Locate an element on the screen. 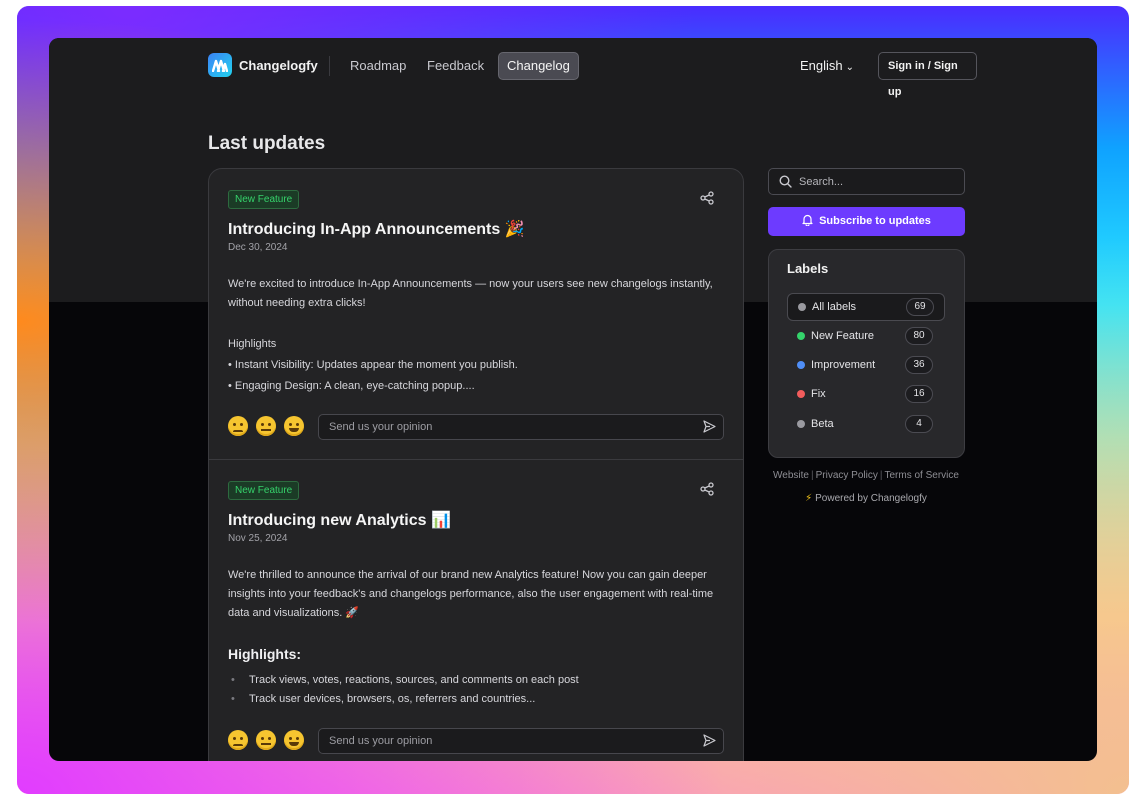 The height and width of the screenshot is (802, 1144). post-date: Dec 30, 2024 is located at coordinates (258, 247).